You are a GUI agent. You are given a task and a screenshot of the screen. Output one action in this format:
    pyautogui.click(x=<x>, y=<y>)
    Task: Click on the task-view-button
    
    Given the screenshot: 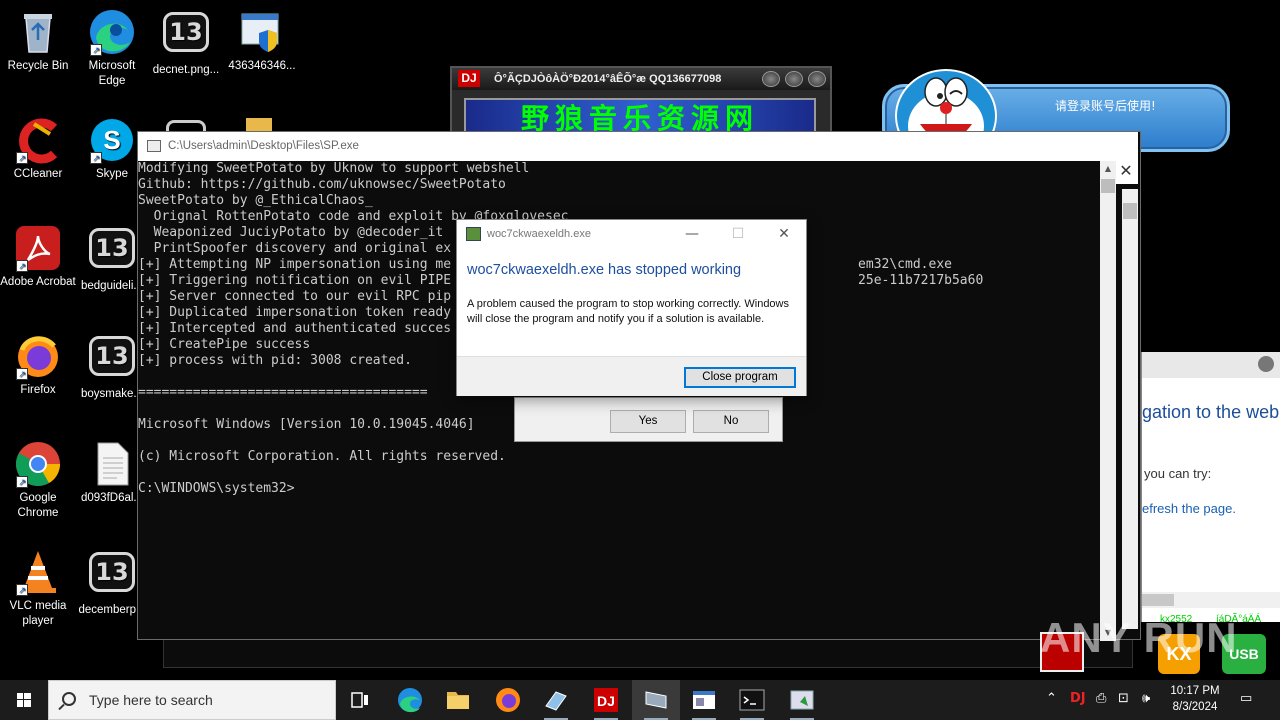 What is the action you would take?
    pyautogui.click(x=360, y=700)
    